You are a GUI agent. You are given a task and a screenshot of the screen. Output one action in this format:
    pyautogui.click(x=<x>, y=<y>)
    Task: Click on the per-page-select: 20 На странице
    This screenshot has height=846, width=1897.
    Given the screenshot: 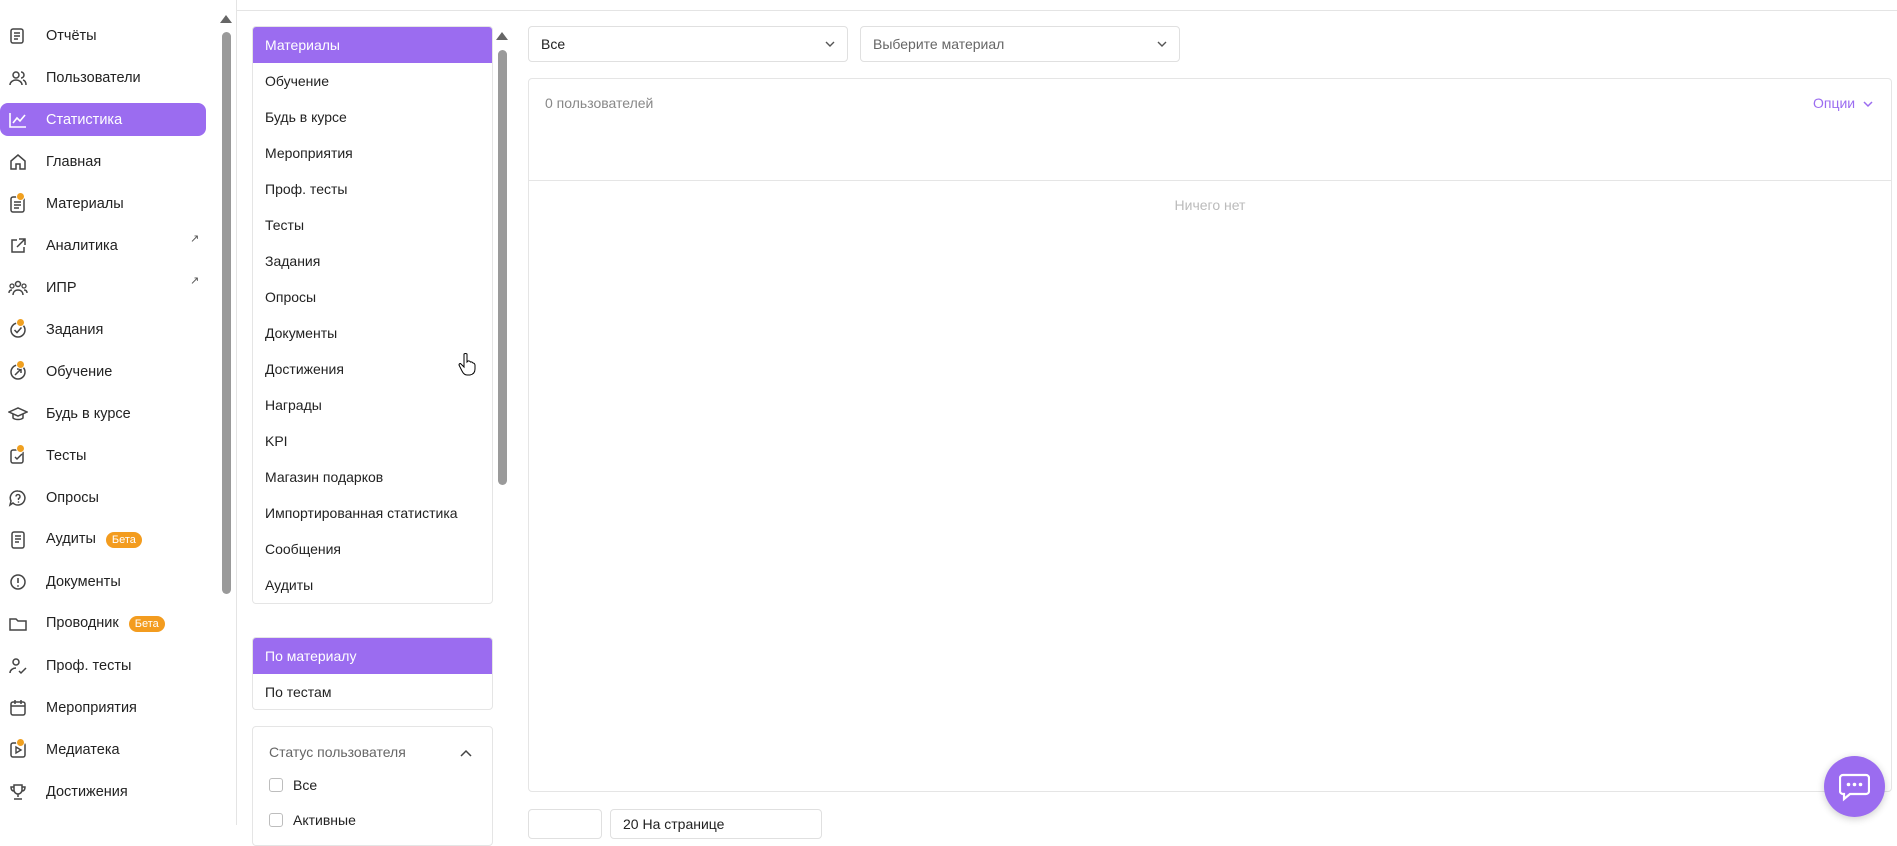 What is the action you would take?
    pyautogui.click(x=716, y=824)
    